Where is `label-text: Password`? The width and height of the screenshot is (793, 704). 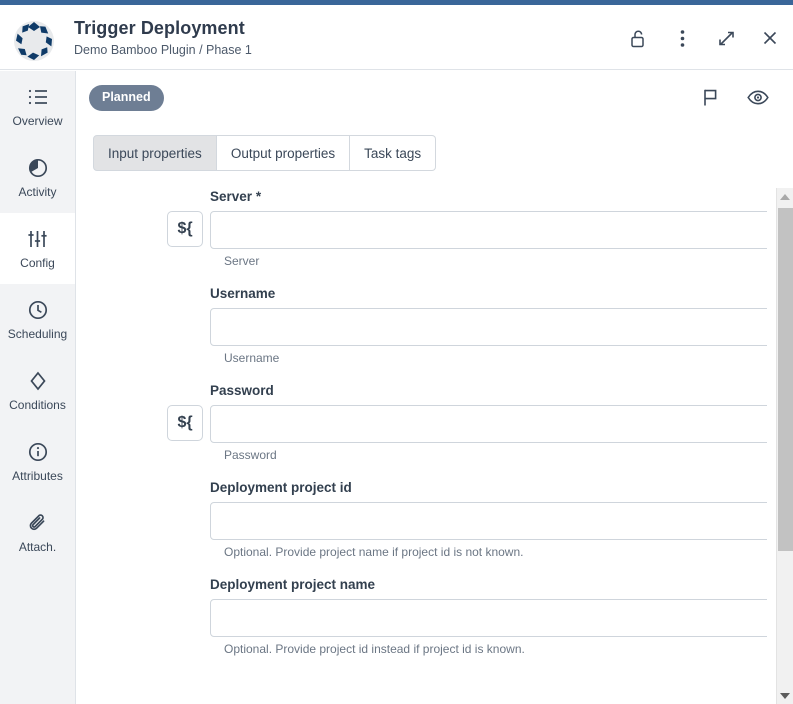 label-text: Password is located at coordinates (242, 390).